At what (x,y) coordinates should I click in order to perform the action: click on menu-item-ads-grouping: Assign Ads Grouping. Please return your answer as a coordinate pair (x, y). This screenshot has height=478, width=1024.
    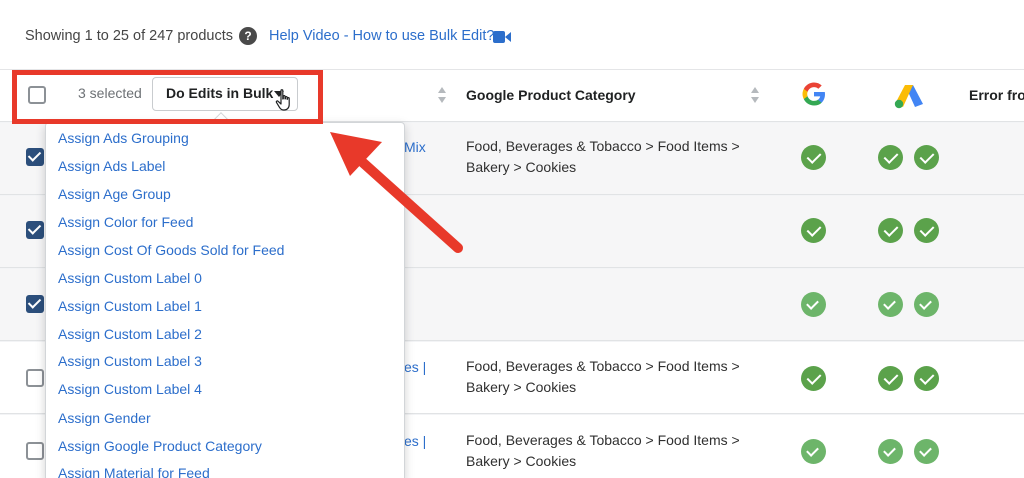
    Looking at the image, I should click on (123, 138).